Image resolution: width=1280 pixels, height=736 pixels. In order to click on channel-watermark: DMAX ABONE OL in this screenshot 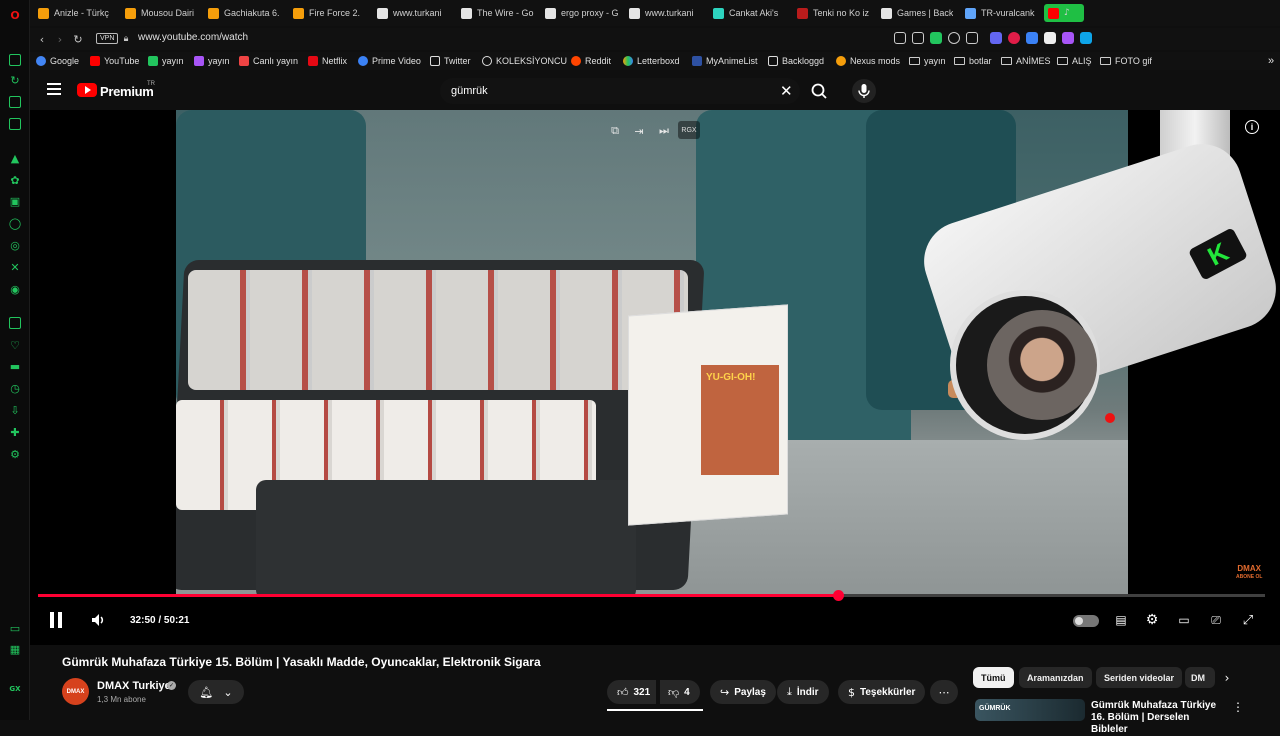, I will do `click(1249, 573)`.